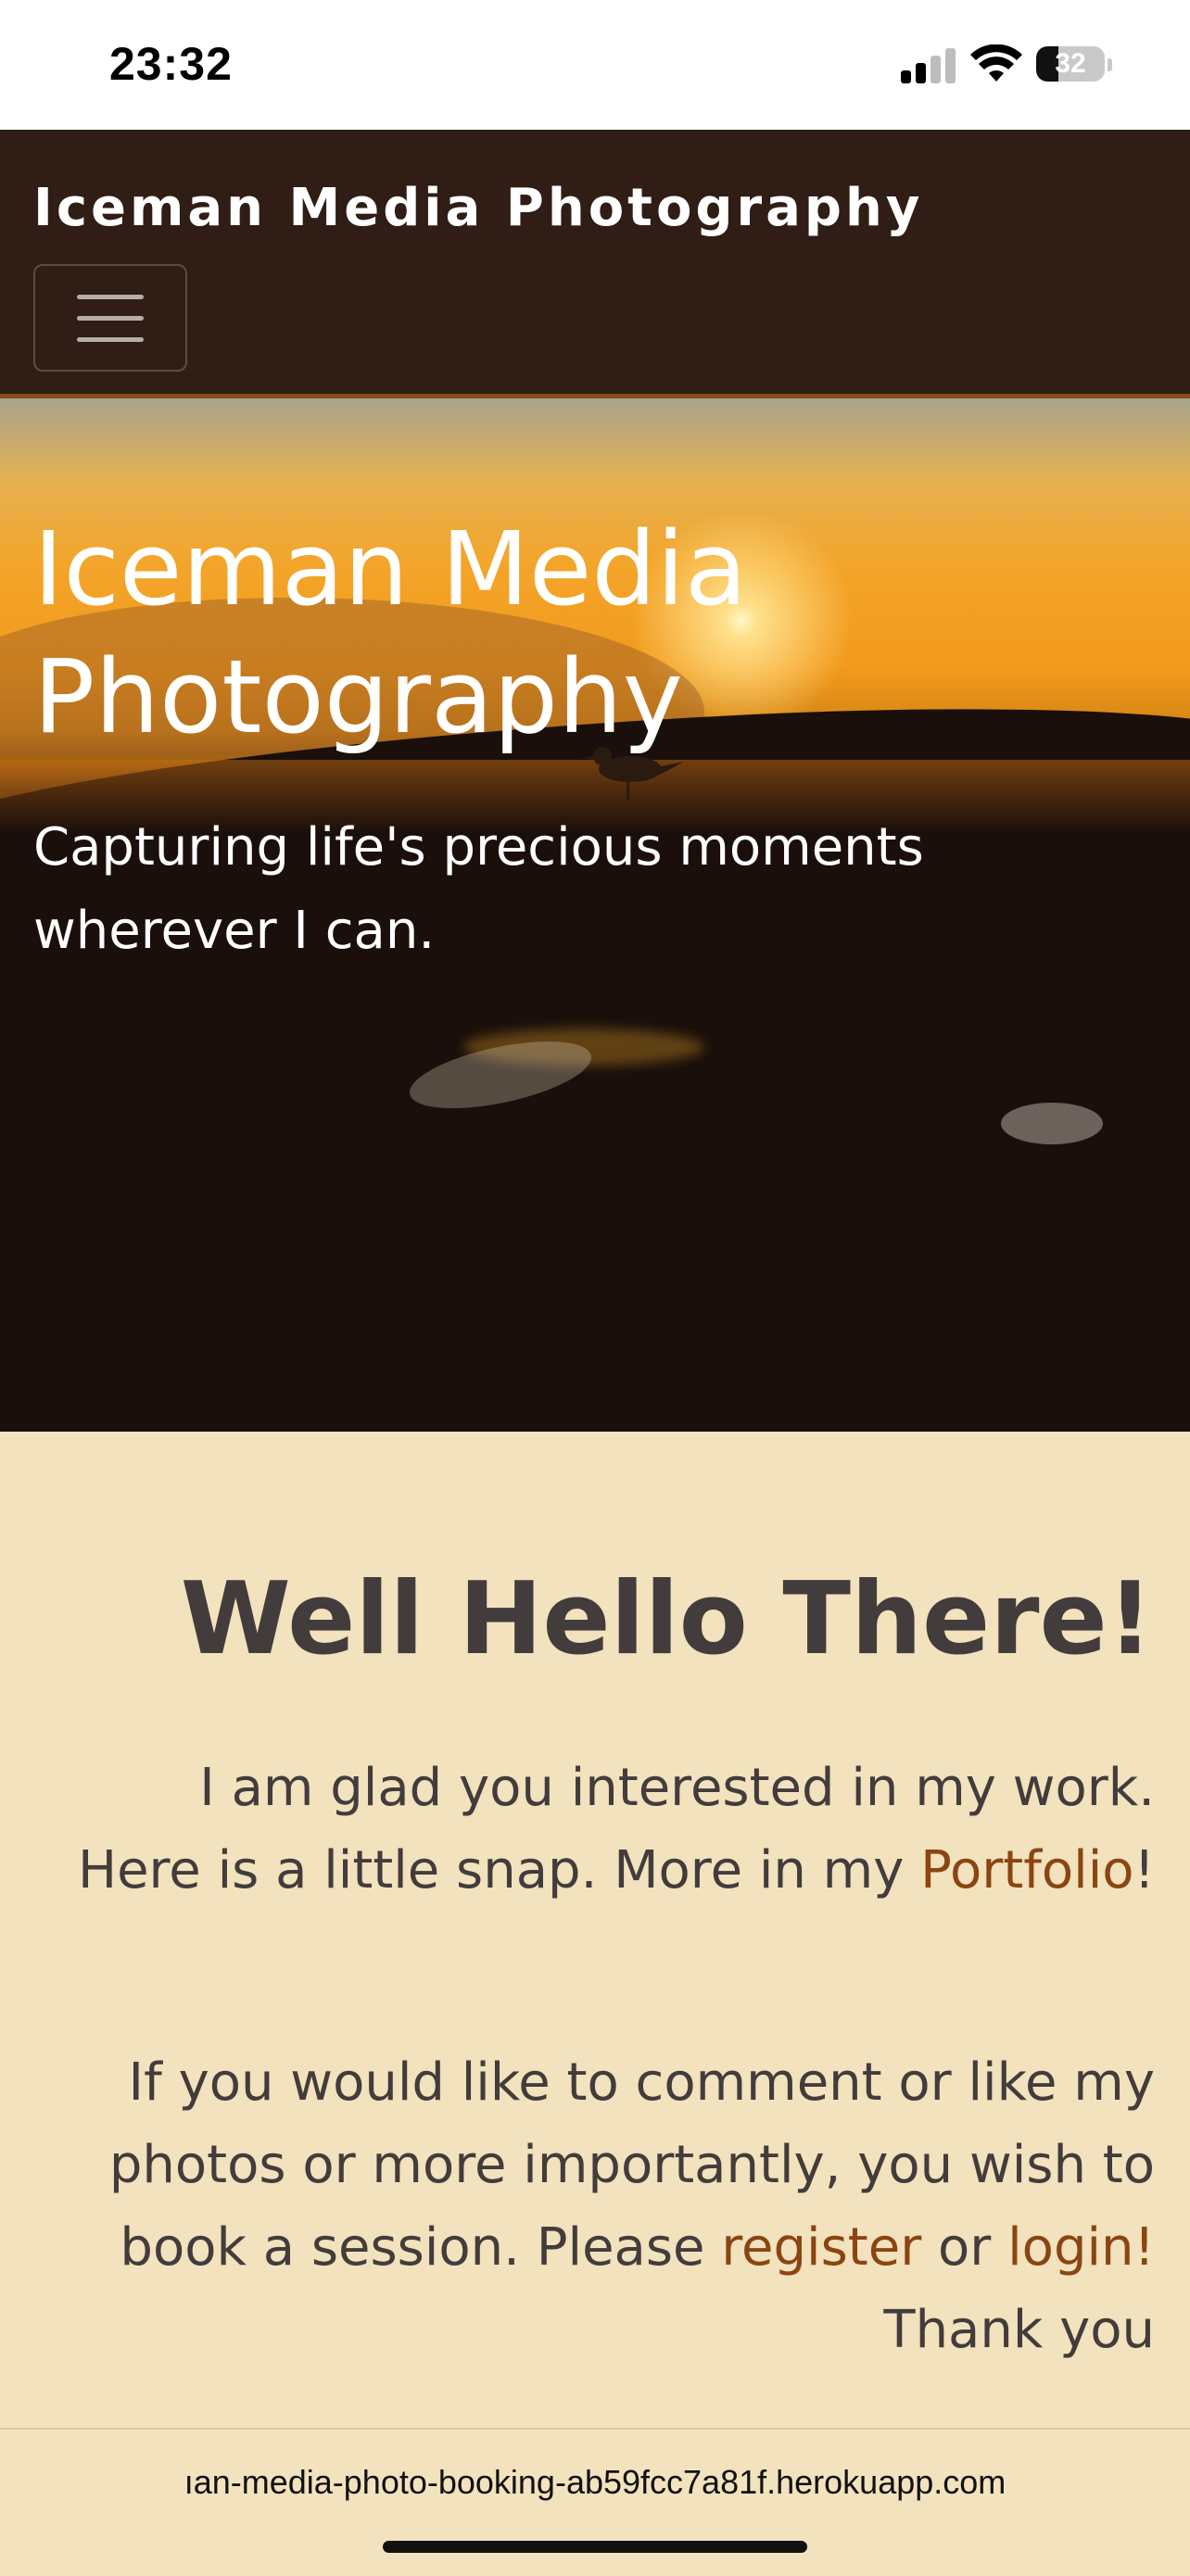 The height and width of the screenshot is (2576, 1190). Describe the element at coordinates (964, 2248) in the screenshot. I see `paragraph-text: or` at that location.